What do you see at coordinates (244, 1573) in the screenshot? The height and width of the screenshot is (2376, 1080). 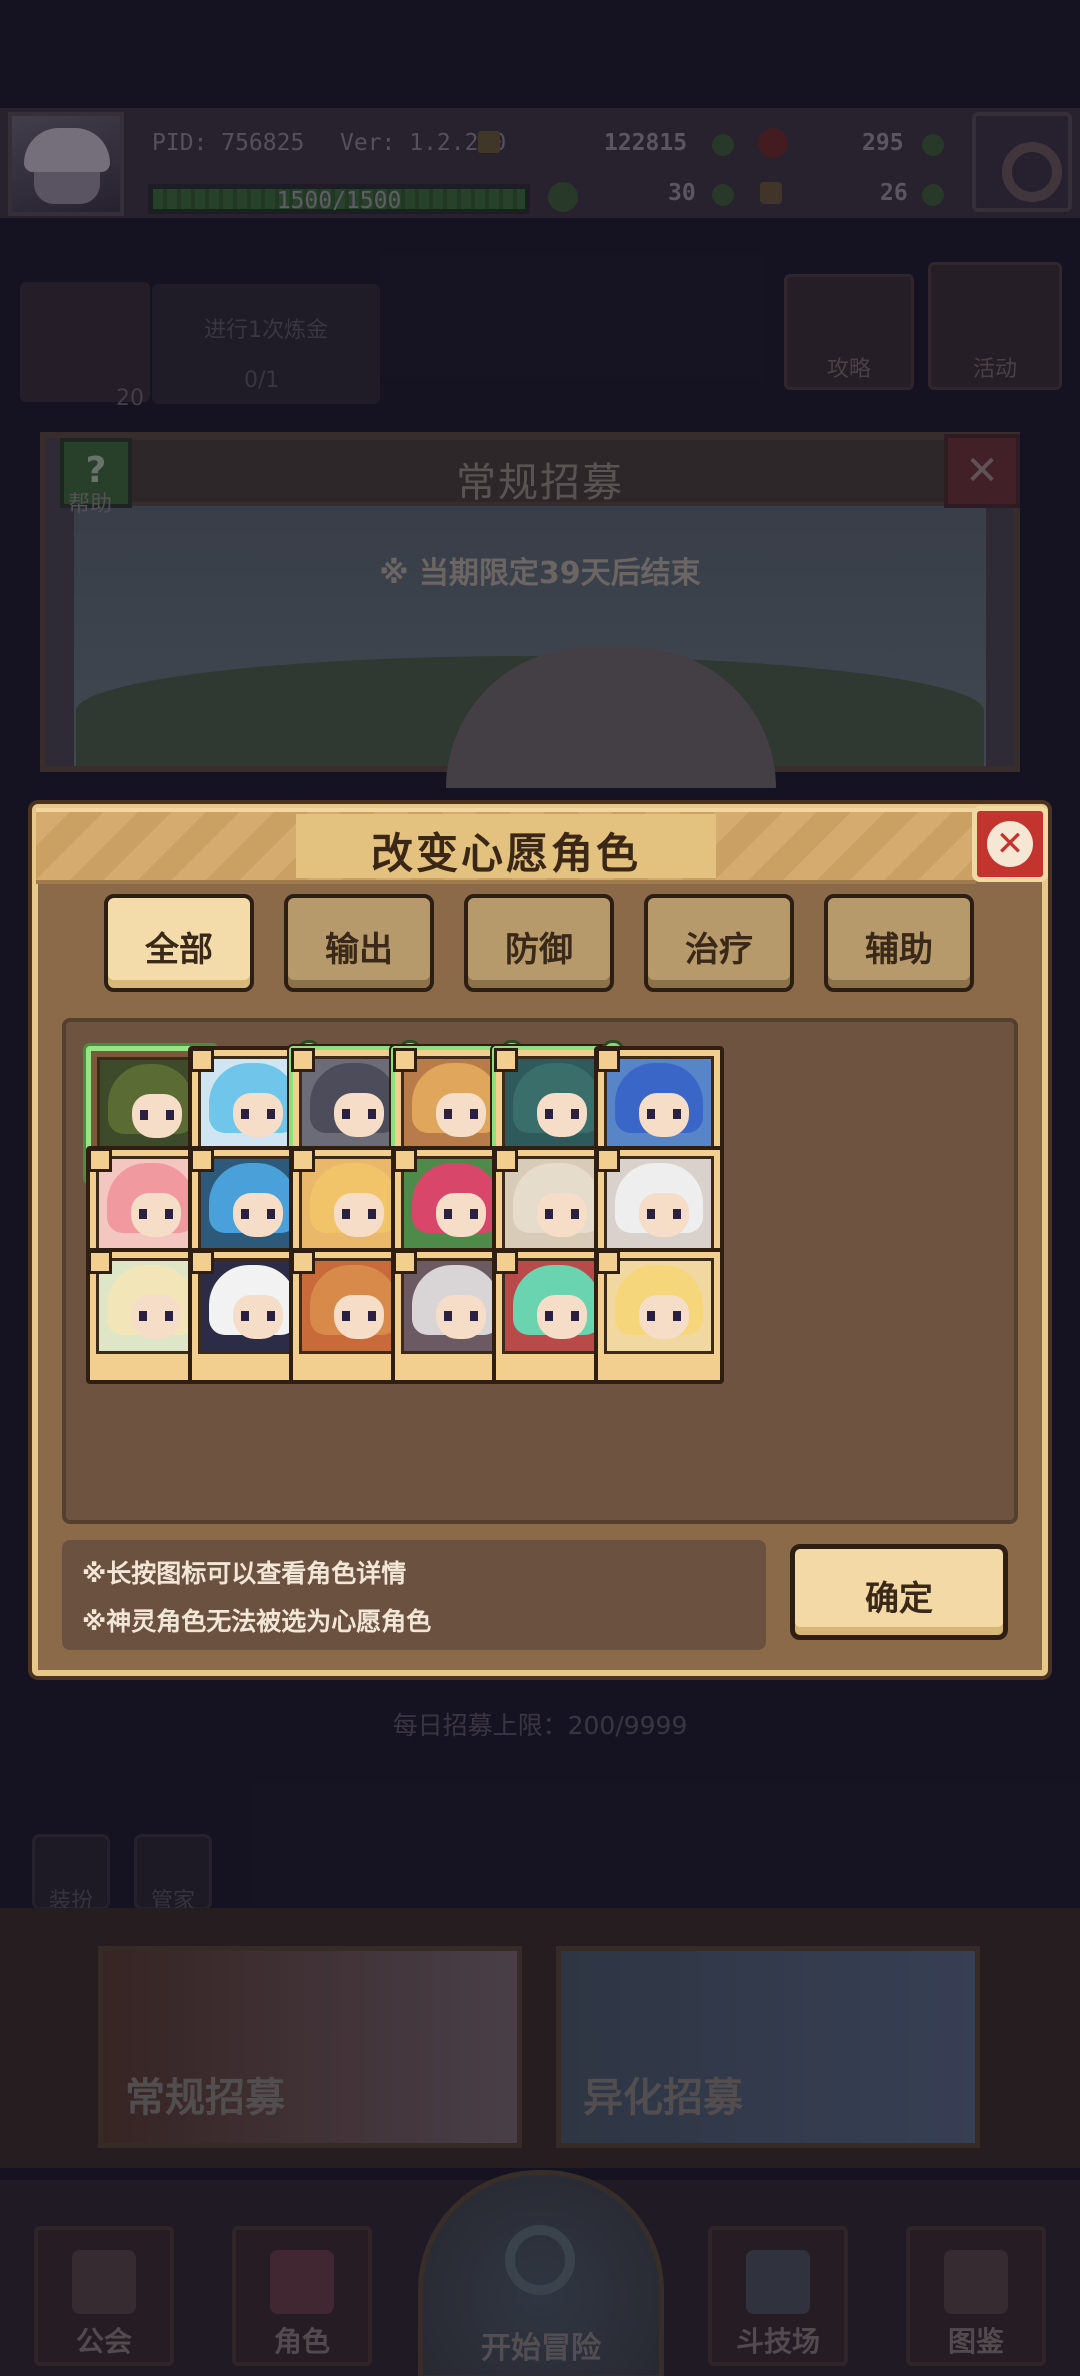 I see `hint-long-press: ※长按图标可以查看角色详情` at bounding box center [244, 1573].